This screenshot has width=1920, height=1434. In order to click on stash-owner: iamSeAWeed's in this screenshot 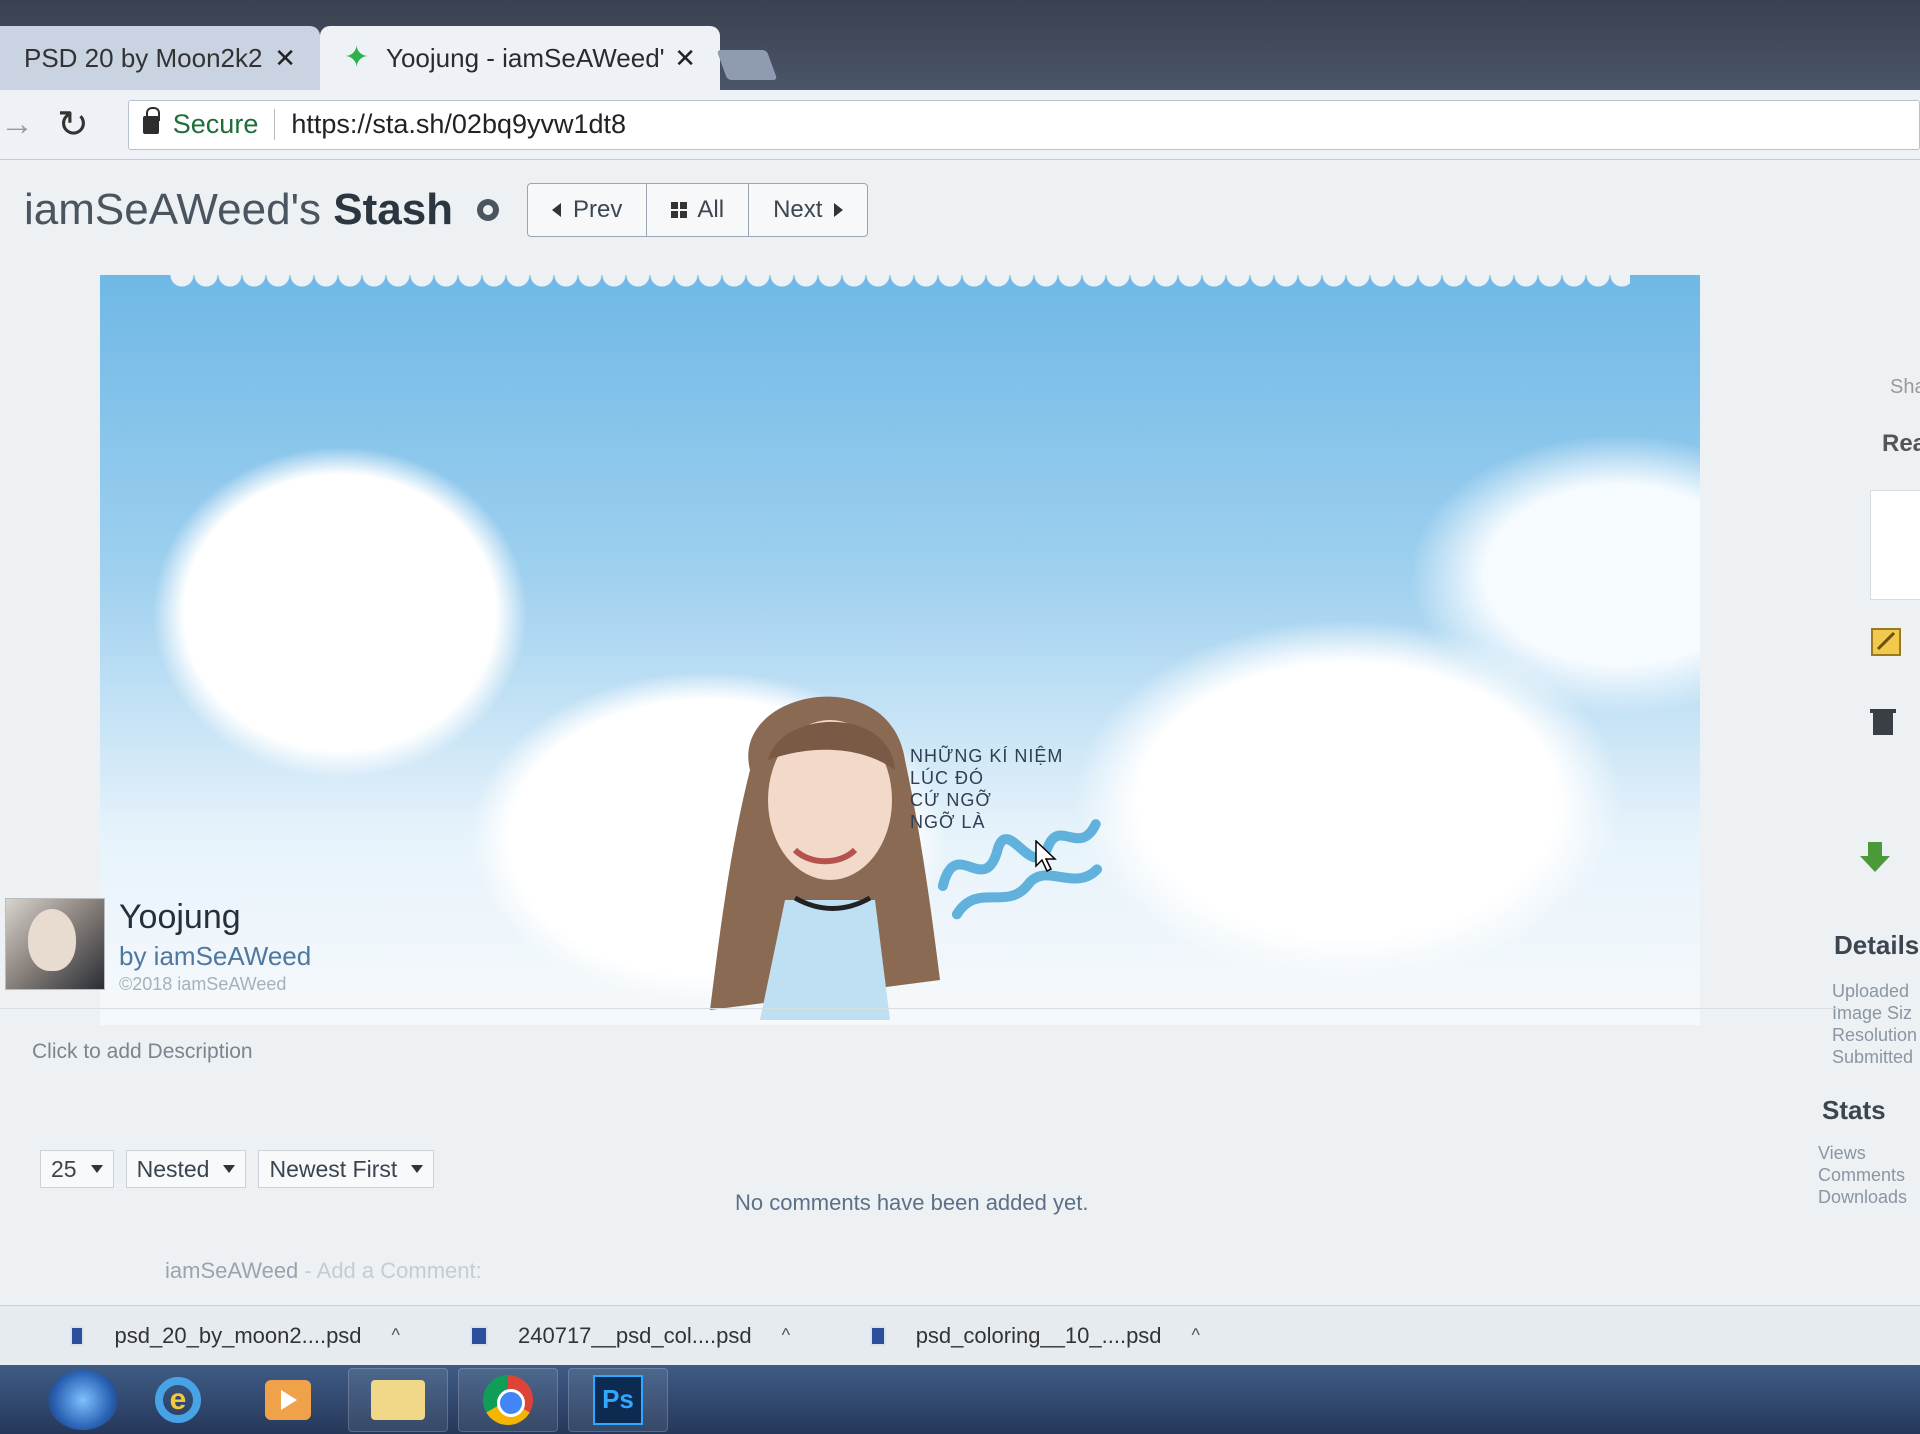, I will do `click(172, 209)`.